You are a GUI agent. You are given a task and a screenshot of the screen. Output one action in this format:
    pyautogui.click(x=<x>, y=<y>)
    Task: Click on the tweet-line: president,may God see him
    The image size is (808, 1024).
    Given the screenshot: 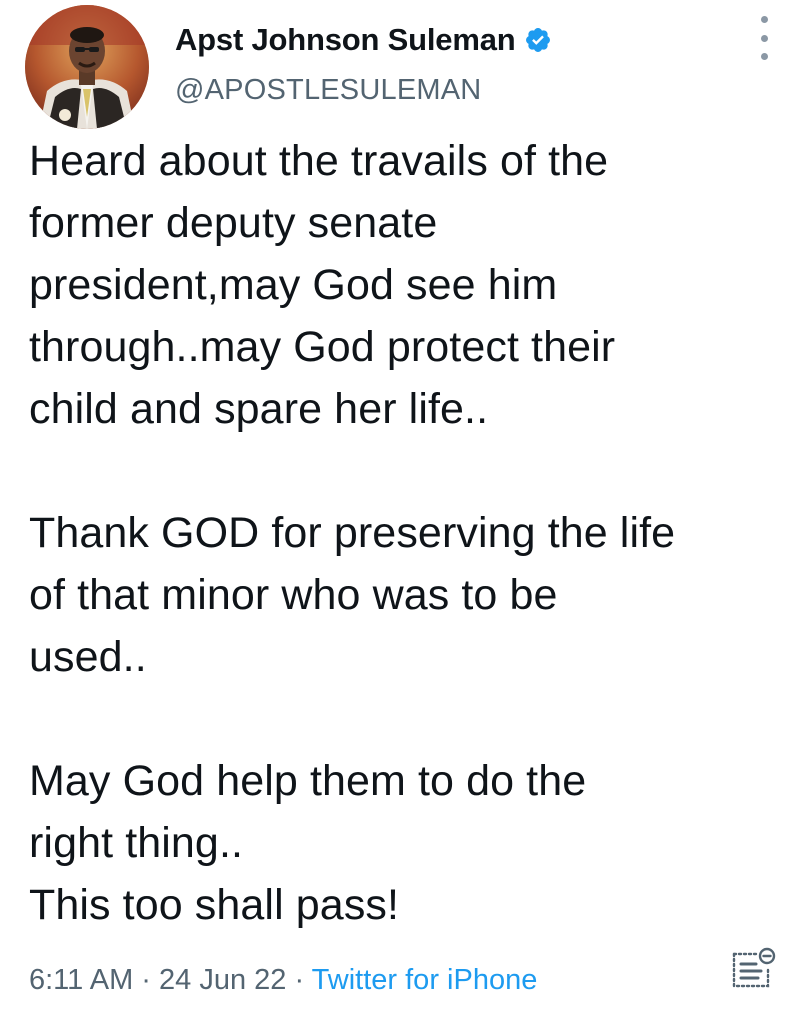 What is the action you would take?
    pyautogui.click(x=293, y=285)
    